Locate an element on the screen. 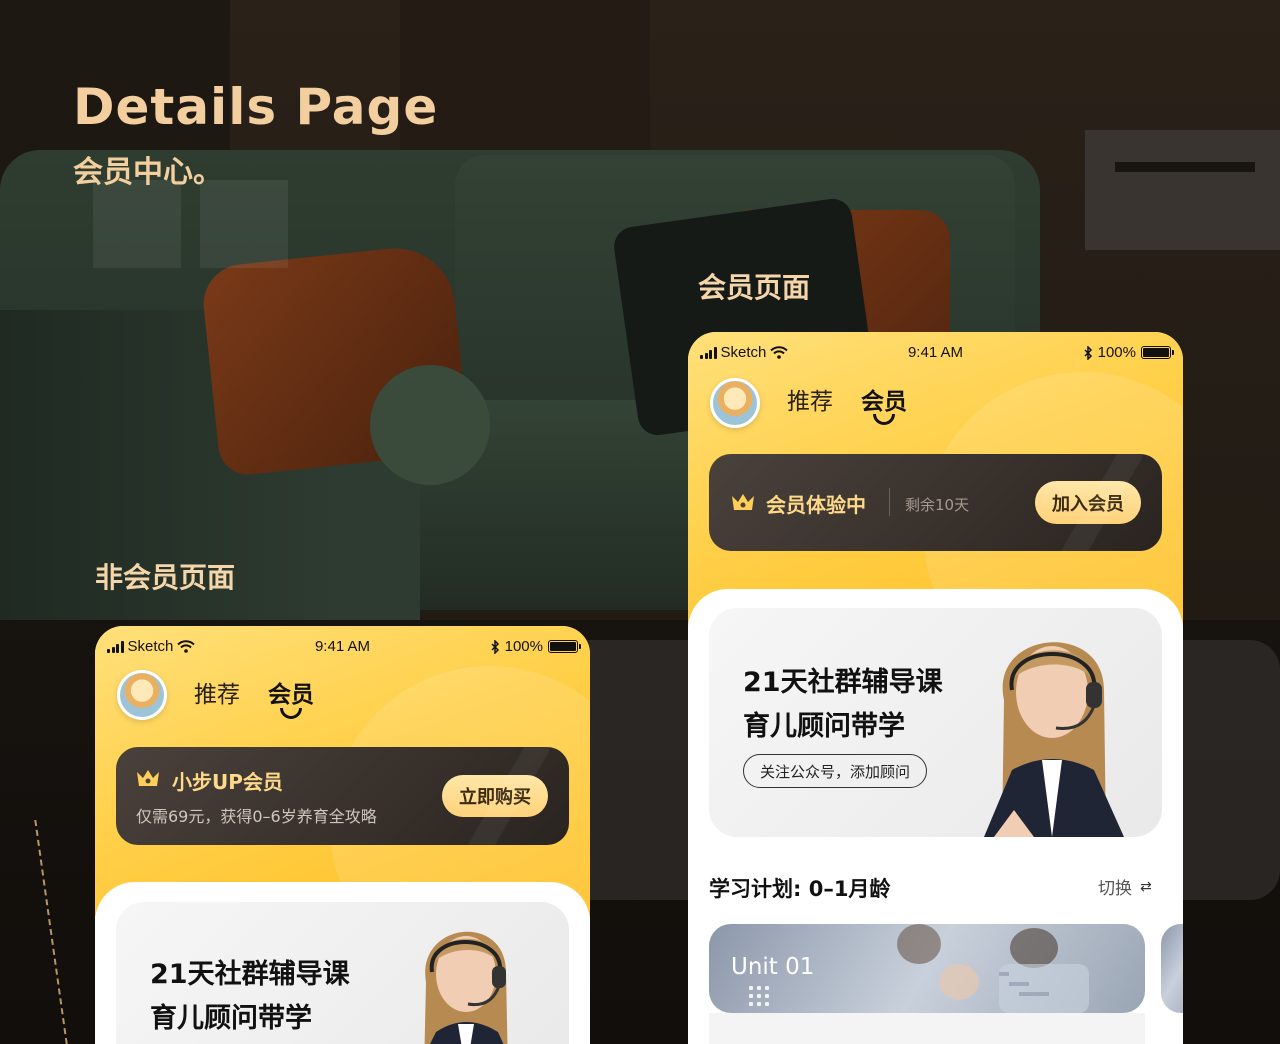  swap-icon: ⇄ is located at coordinates (1146, 886).